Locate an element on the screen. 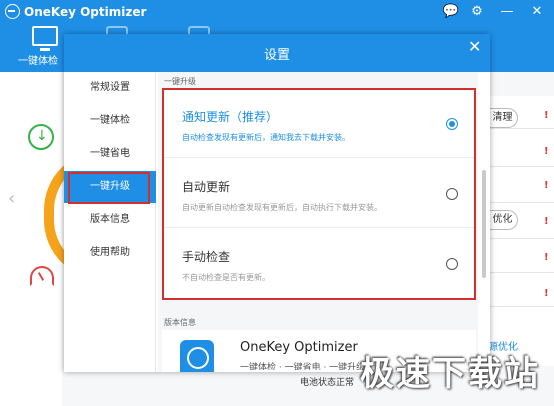 The width and height of the screenshot is (554, 406). right-panel is located at coordinates (521, 231).